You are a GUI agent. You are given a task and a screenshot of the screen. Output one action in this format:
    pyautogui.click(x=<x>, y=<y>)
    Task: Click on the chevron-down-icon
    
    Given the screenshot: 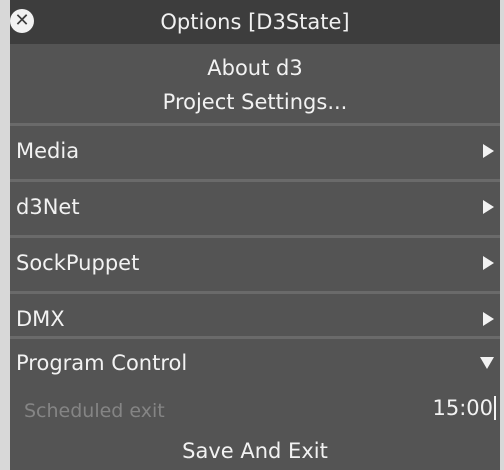 What is the action you would take?
    pyautogui.click(x=487, y=363)
    